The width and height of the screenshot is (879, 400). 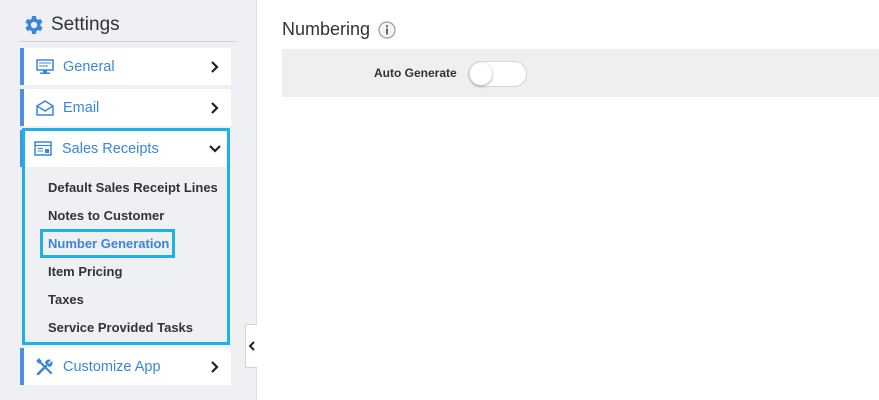 I want to click on section-title: Numbering, so click(x=326, y=29).